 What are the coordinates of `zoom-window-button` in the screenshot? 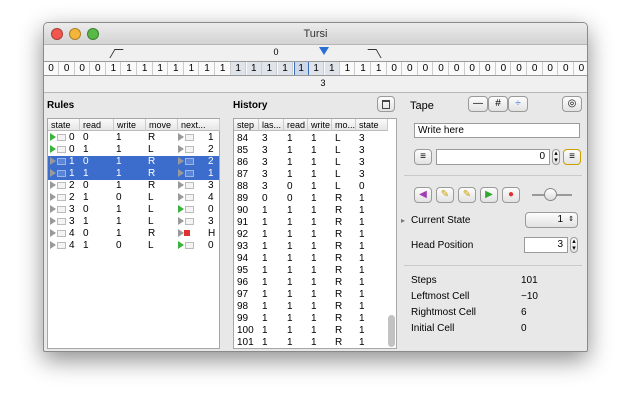 It's located at (93, 34).